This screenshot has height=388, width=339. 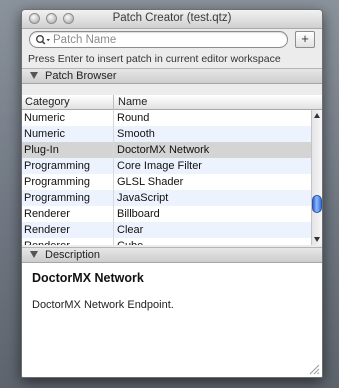 What do you see at coordinates (165, 39) in the screenshot?
I see `search-input` at bounding box center [165, 39].